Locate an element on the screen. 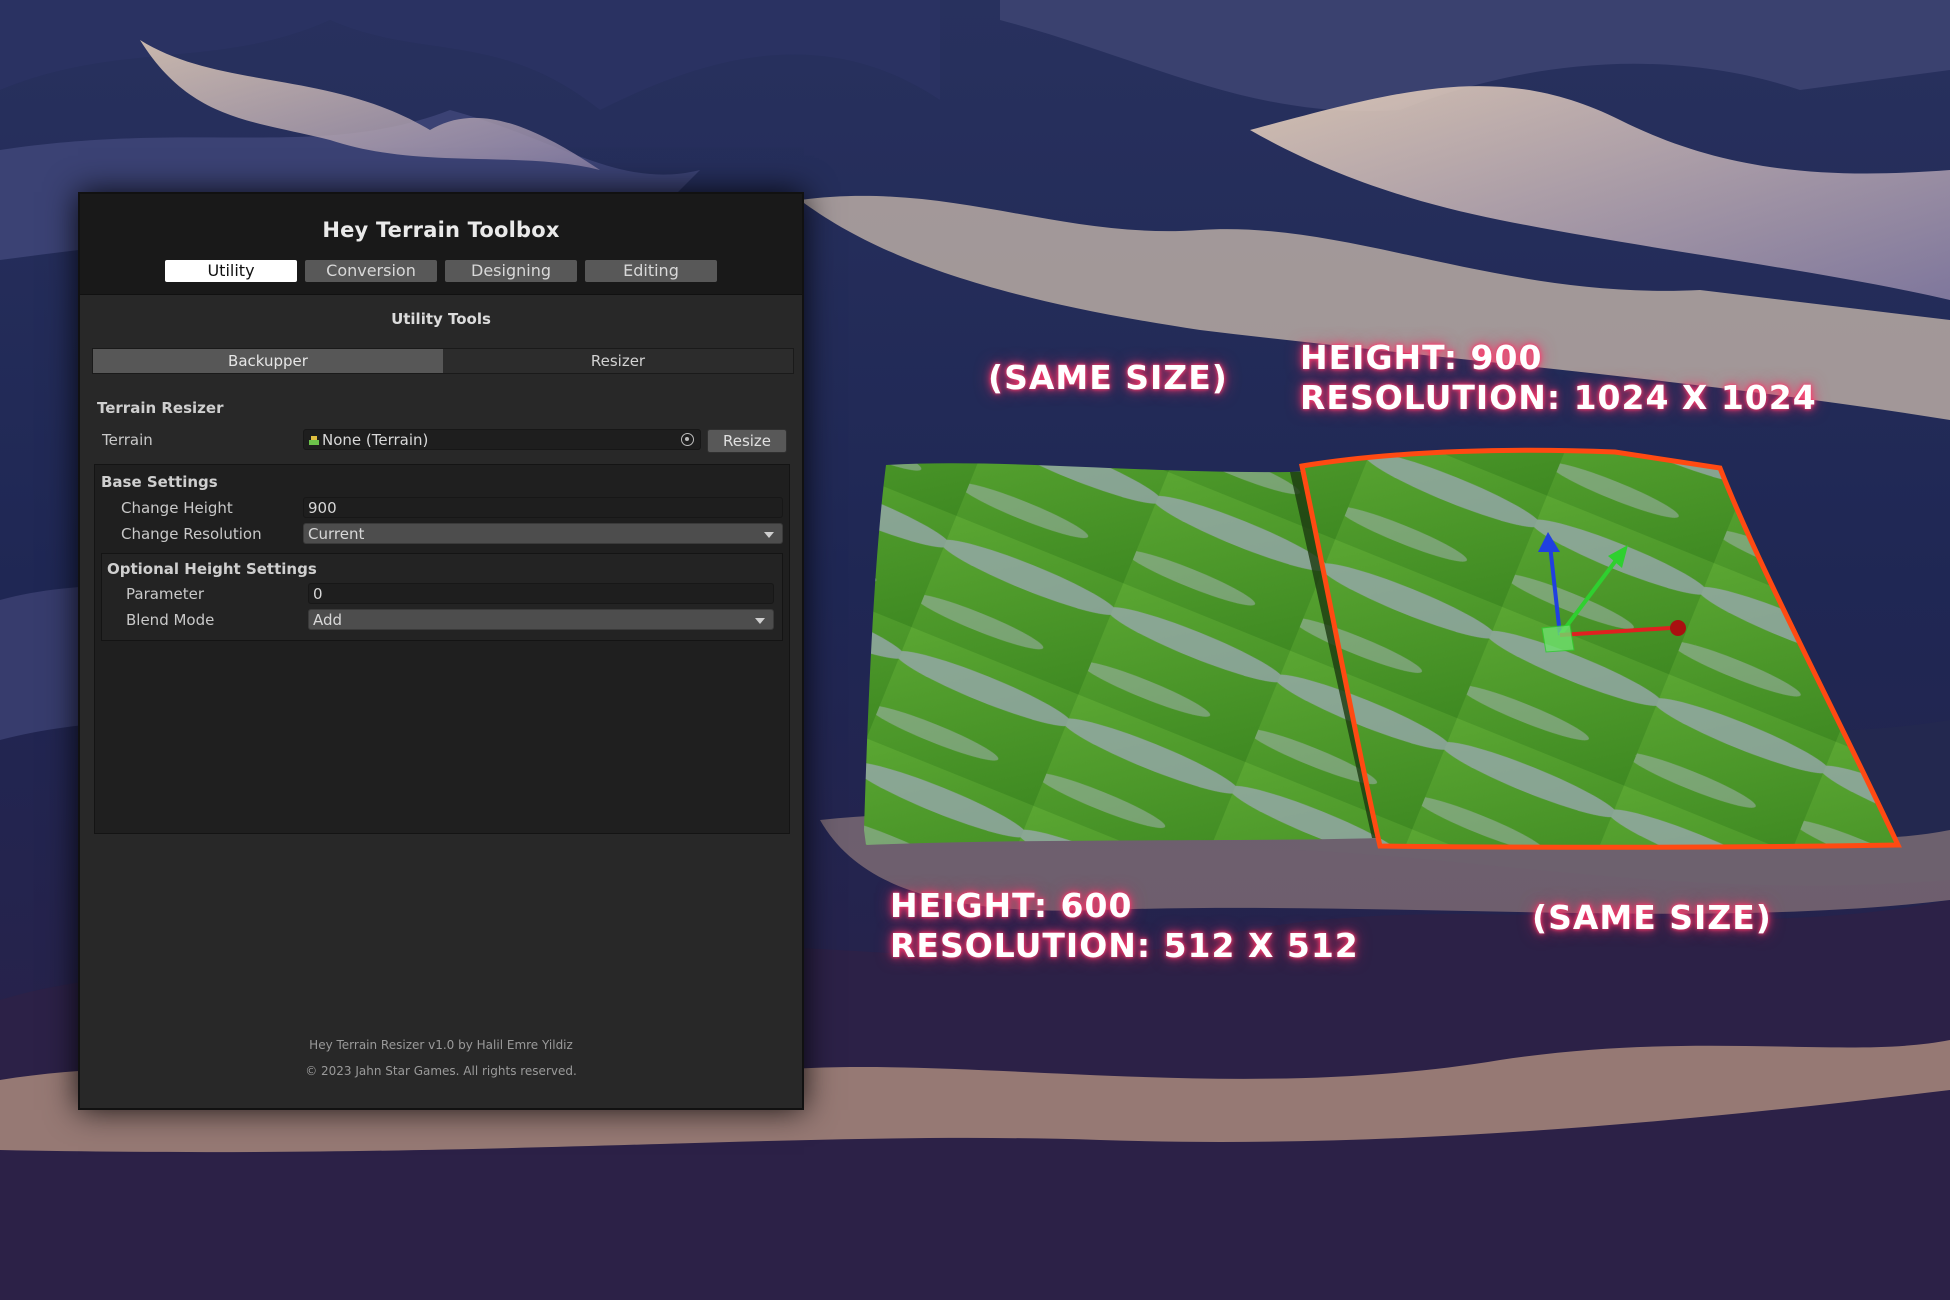 Image resolution: width=1950 pixels, height=1300 pixels. terrain-field-value: None (Terrain) is located at coordinates (375, 440).